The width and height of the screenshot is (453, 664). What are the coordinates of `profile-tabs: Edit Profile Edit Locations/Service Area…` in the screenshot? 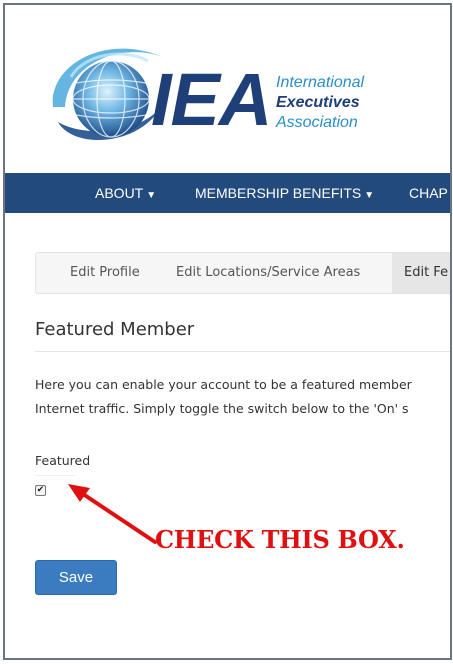 It's located at (242, 273).